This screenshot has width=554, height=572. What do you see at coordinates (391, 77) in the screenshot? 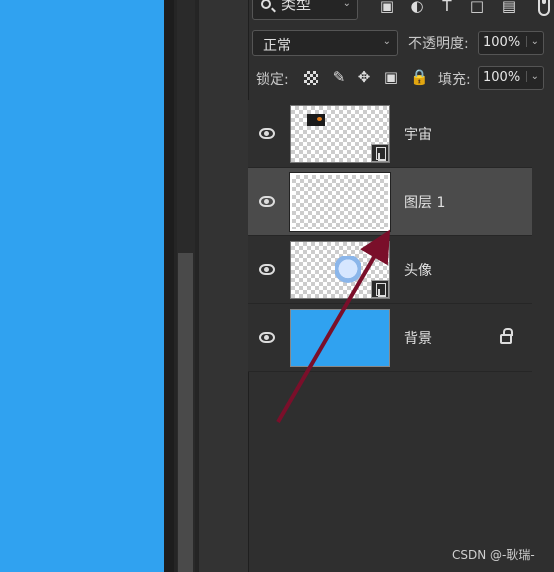
I see `prevent-auto-nesting-icon: ▣` at bounding box center [391, 77].